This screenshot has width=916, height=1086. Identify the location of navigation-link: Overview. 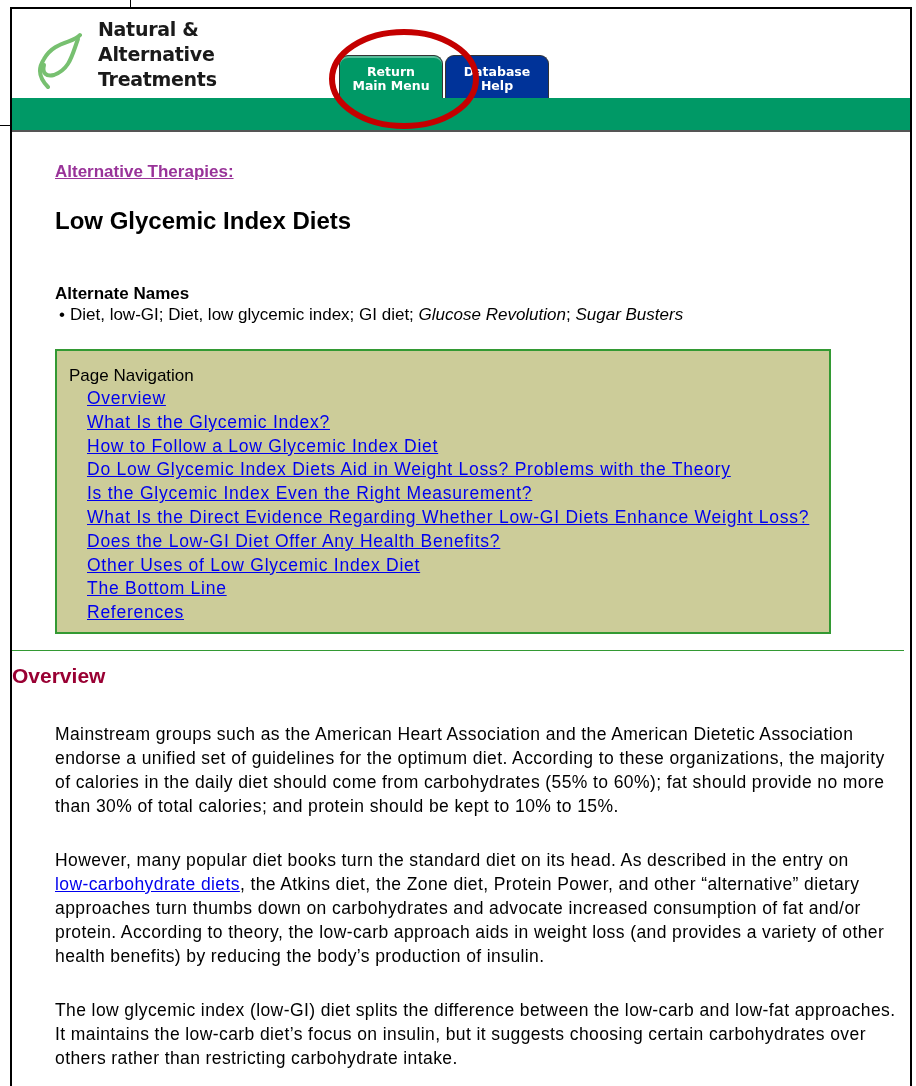
(126, 398).